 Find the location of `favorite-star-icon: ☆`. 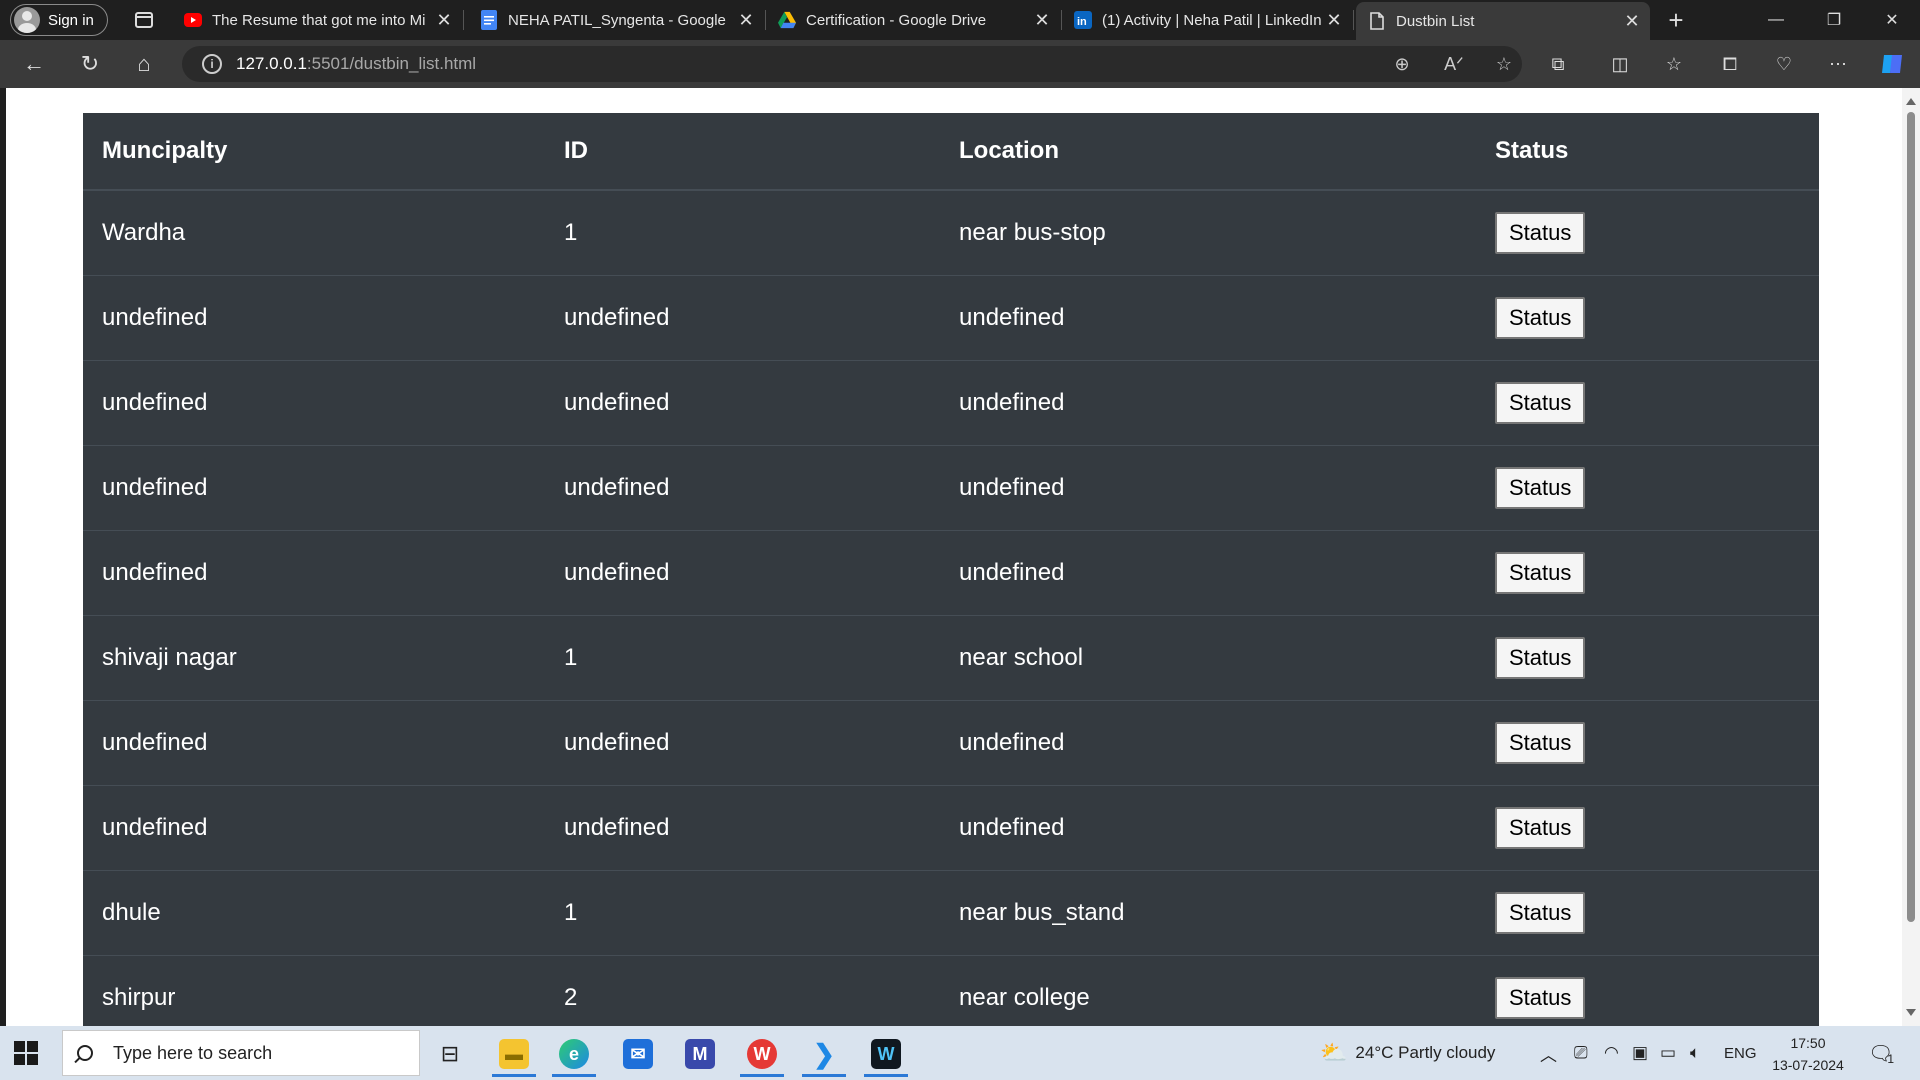

favorite-star-icon: ☆ is located at coordinates (1504, 64).